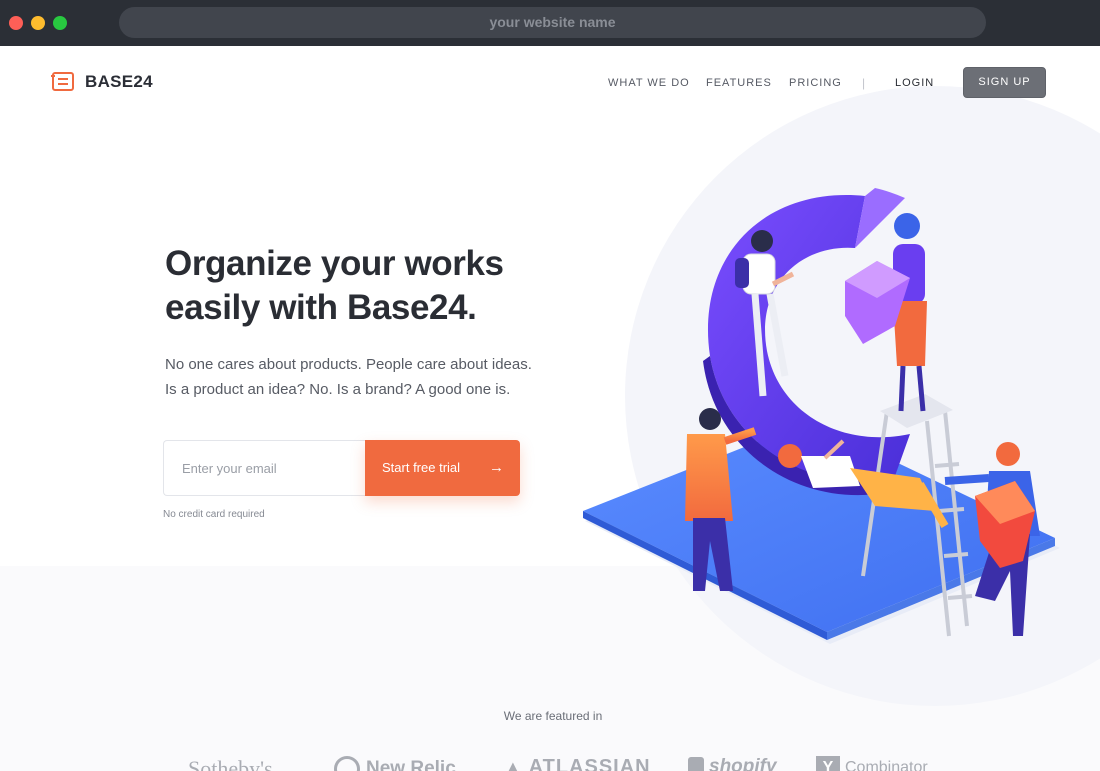  Describe the element at coordinates (119, 81) in the screenshot. I see `logo-text: BASE24` at that location.